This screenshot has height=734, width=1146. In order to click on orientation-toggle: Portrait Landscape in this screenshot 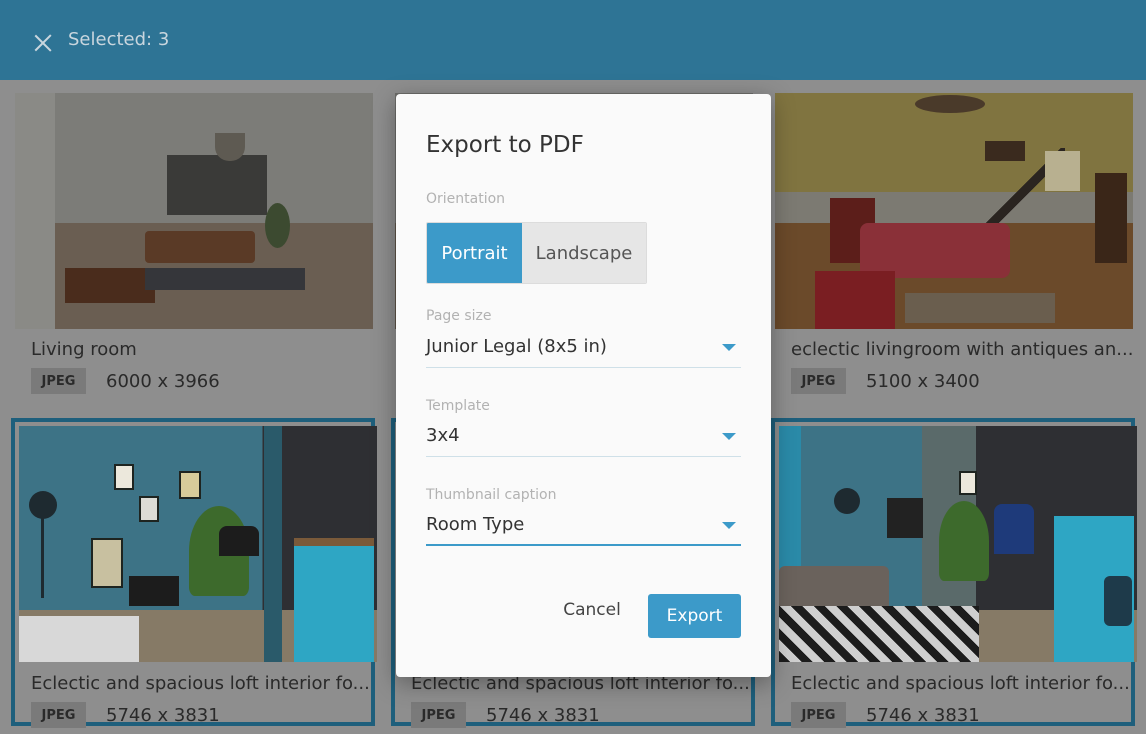, I will do `click(536, 253)`.